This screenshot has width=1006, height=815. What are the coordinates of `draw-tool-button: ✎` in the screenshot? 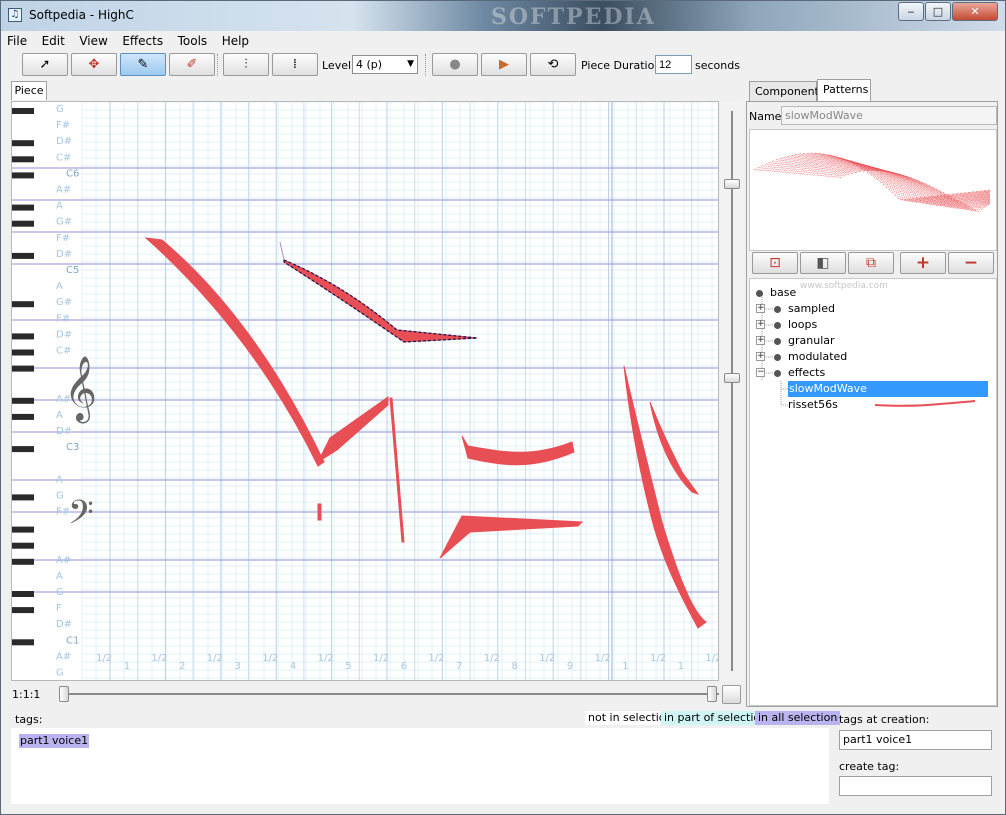 It's located at (143, 64).